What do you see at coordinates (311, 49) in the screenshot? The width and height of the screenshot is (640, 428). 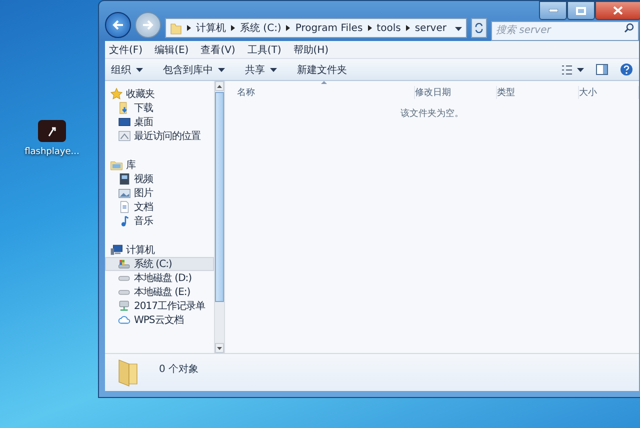 I see `menu-item: 帮助(H)` at bounding box center [311, 49].